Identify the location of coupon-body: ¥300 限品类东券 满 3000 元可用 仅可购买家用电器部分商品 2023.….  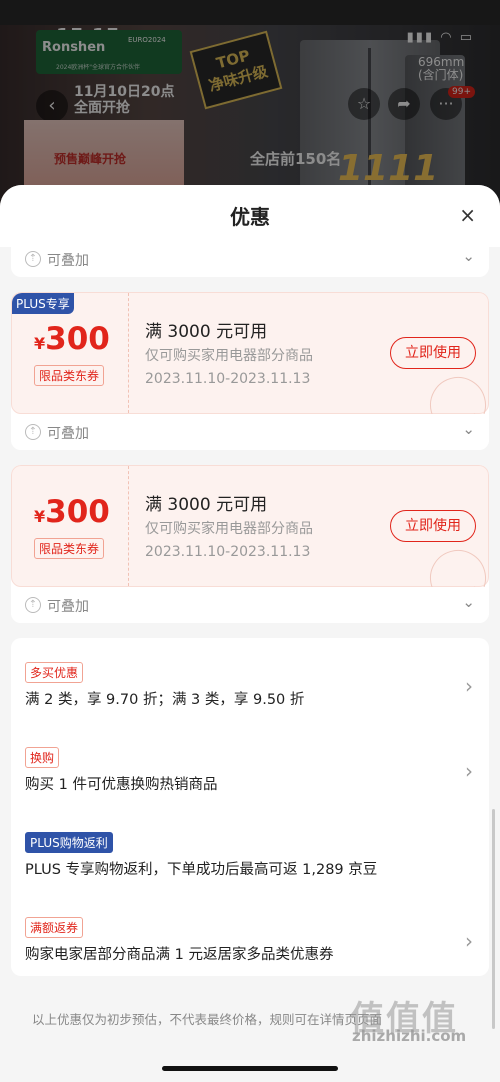
(250, 539).